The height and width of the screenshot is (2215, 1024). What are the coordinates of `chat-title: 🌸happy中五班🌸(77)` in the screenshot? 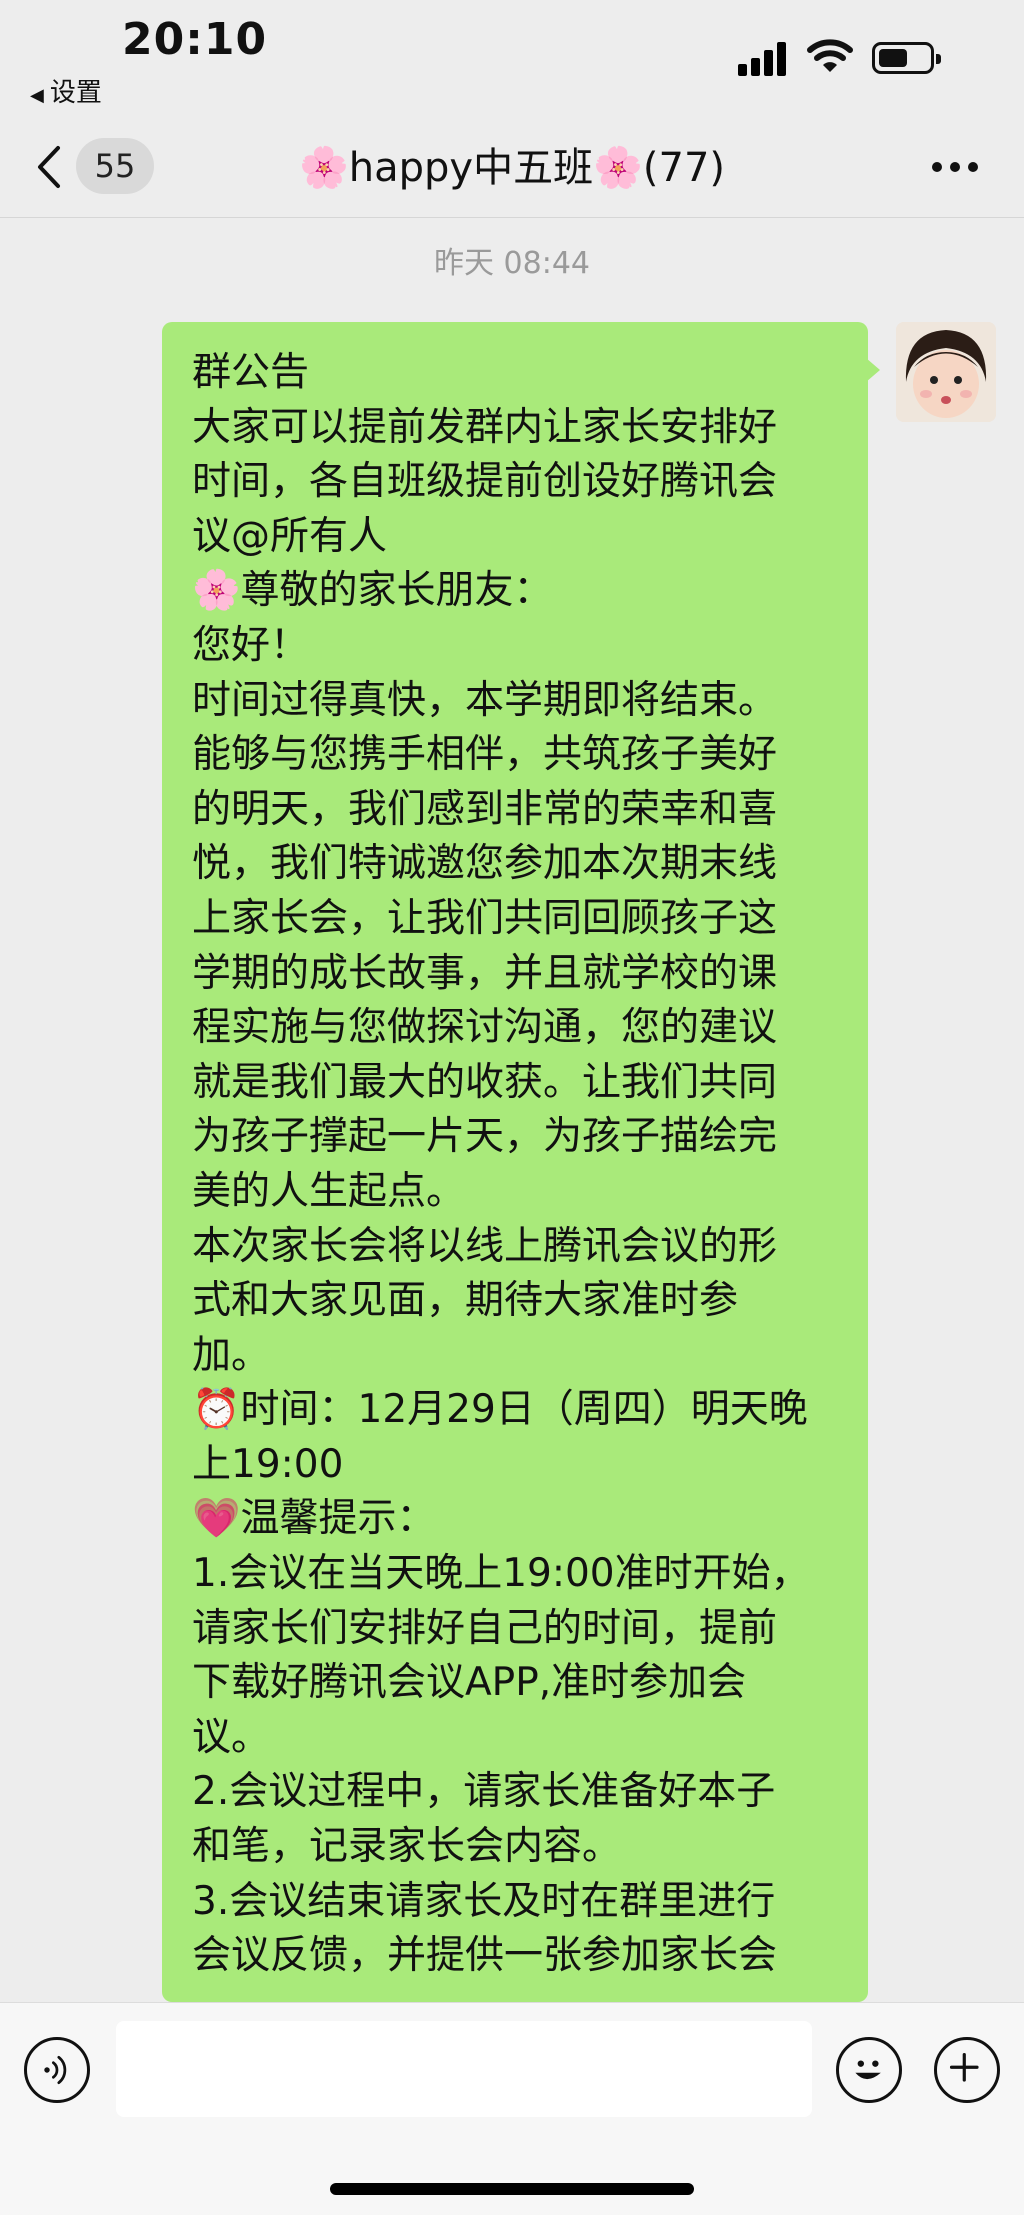 It's located at (512, 168).